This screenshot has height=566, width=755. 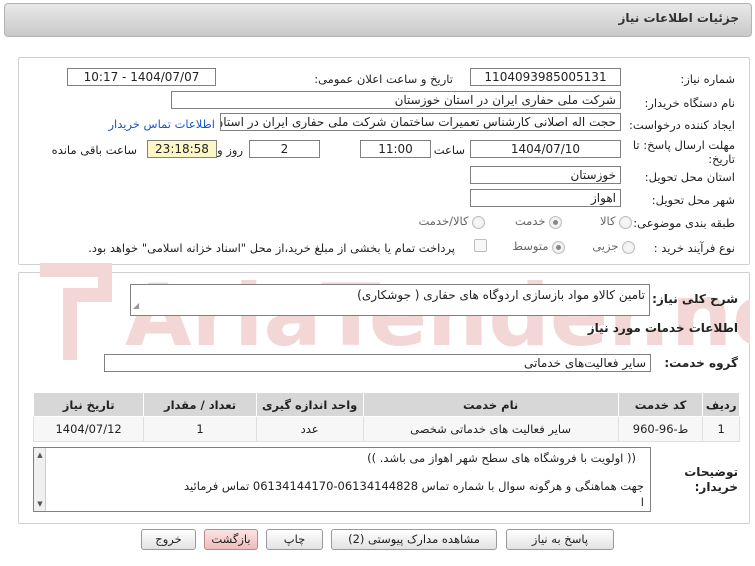 I want to click on services-section-title: اطلاعات خدمات مورد نیاز, so click(x=662, y=328).